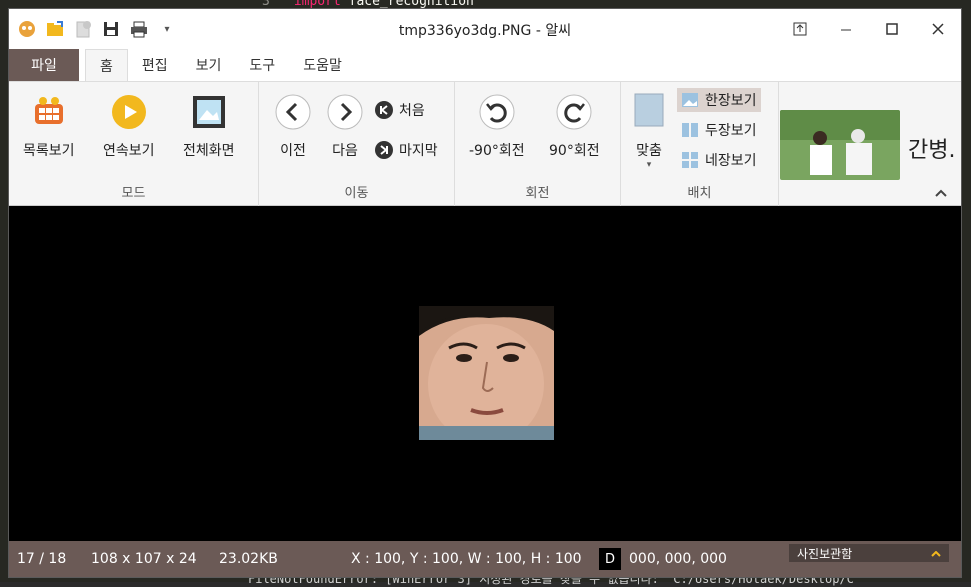 The image size is (971, 587). I want to click on double-view-icon, so click(690, 130).